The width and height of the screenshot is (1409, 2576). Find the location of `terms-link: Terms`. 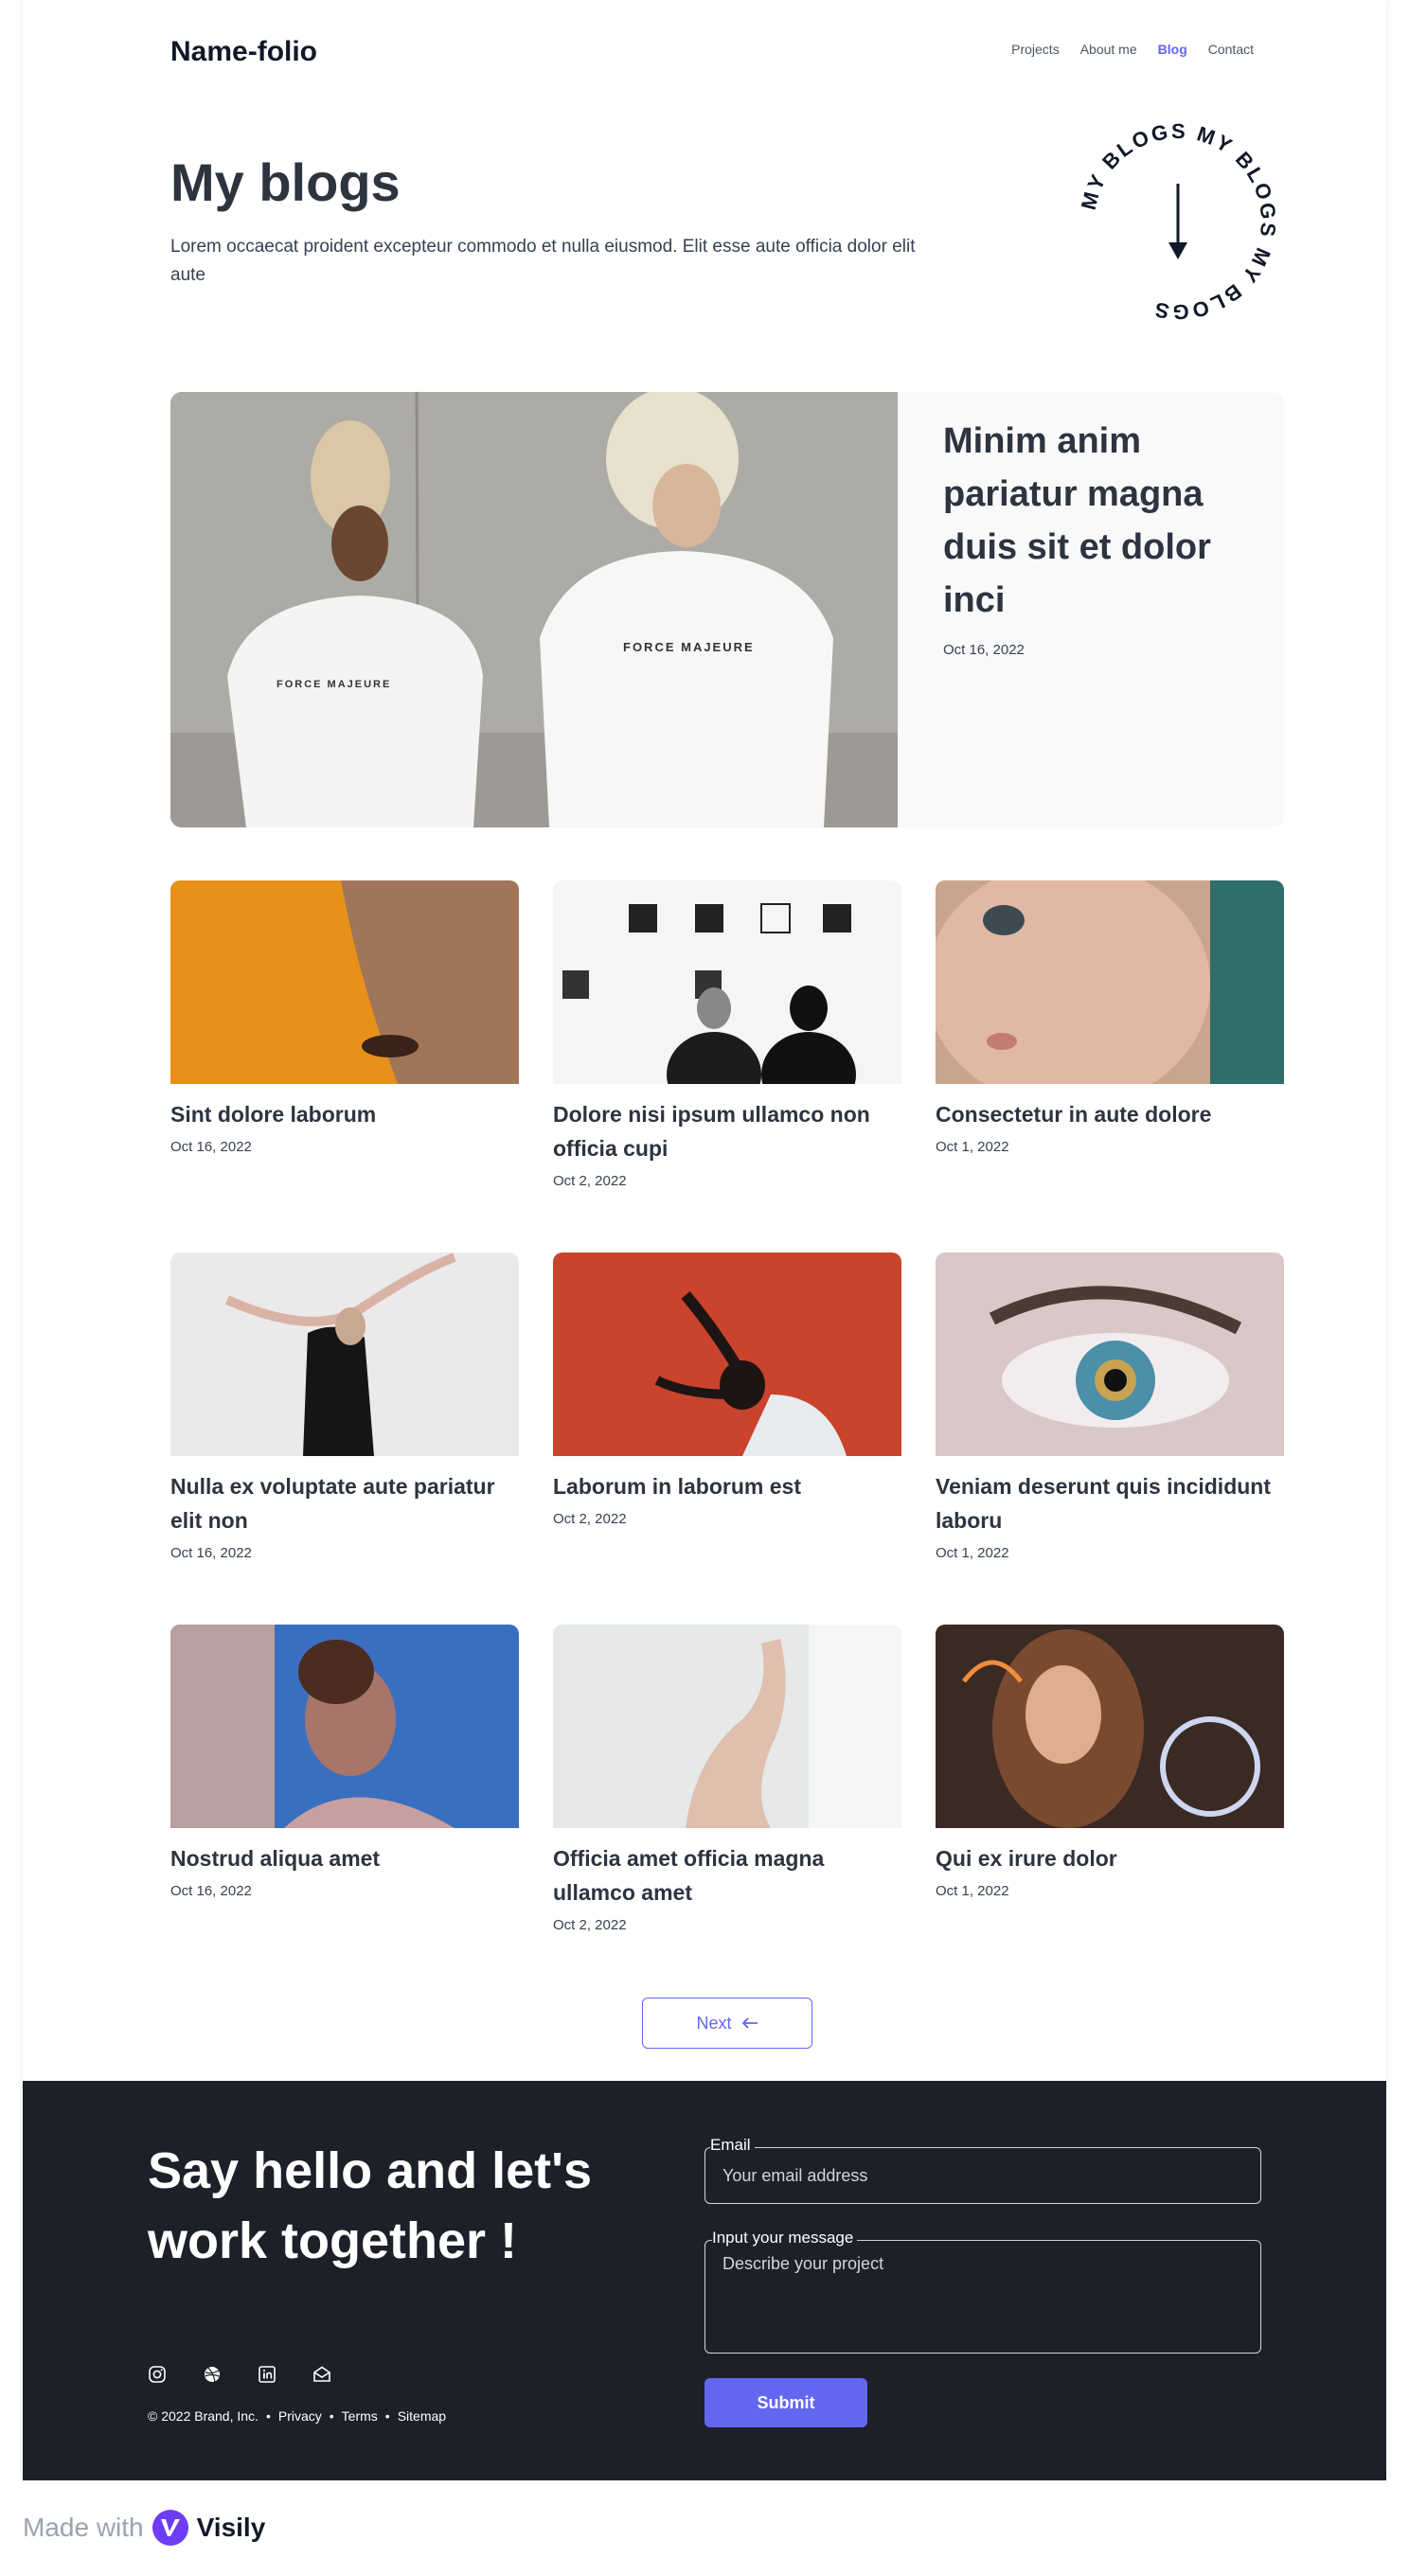

terms-link: Terms is located at coordinates (360, 2416).